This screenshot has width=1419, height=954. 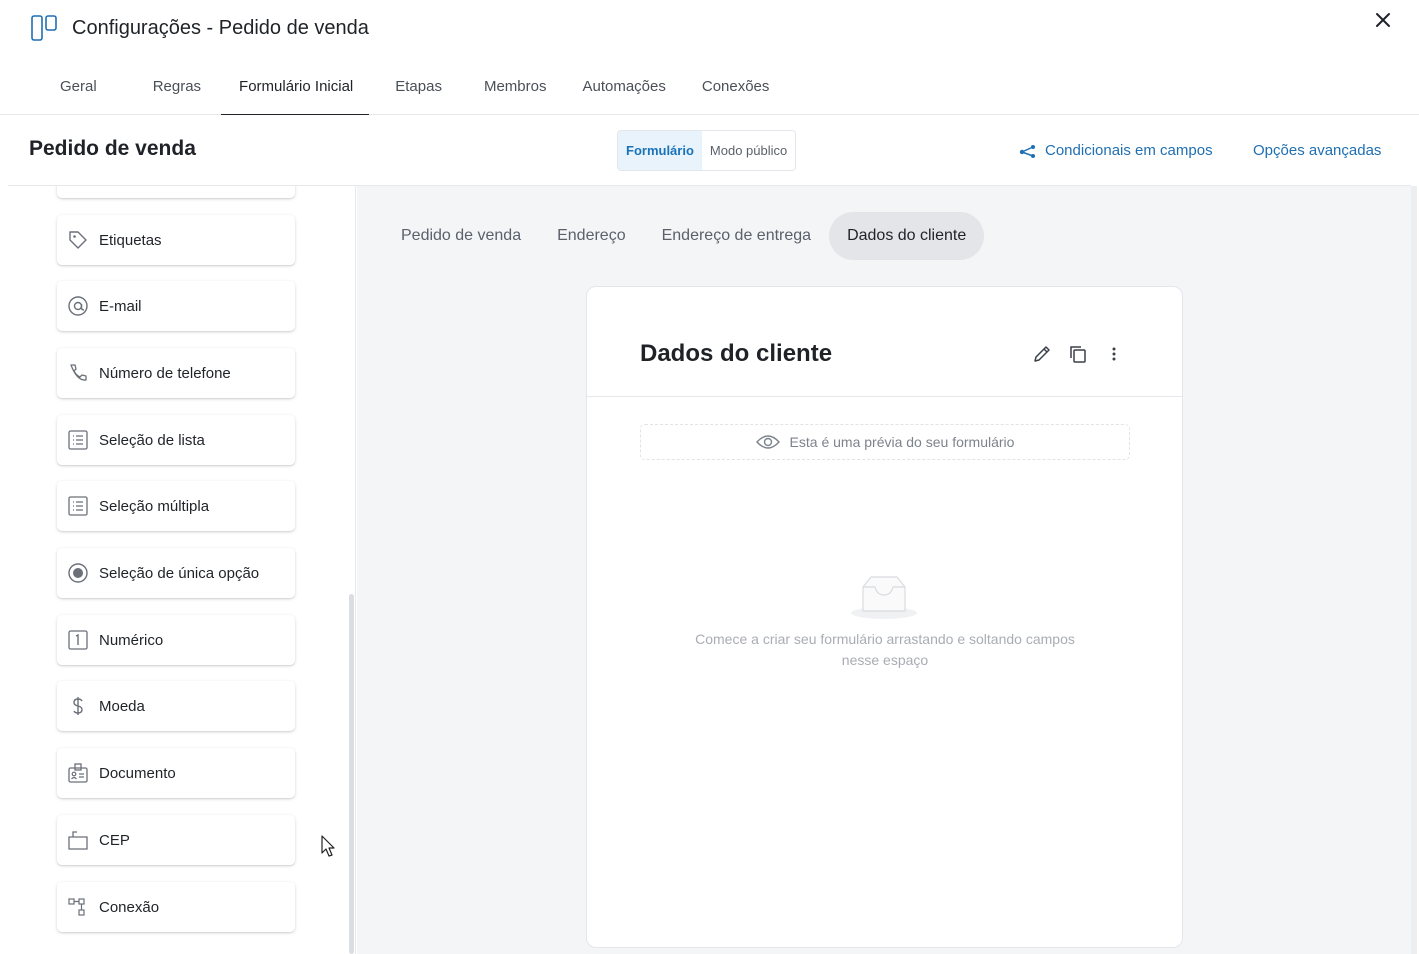 What do you see at coordinates (122, 706) in the screenshot?
I see `field-label: Moeda` at bounding box center [122, 706].